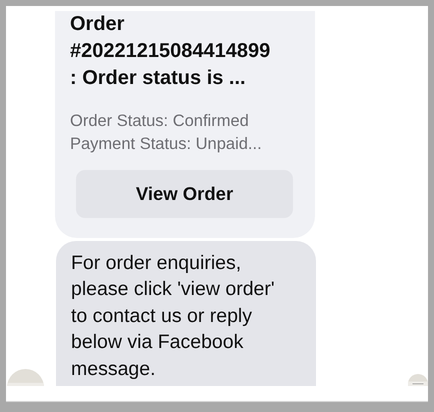 The width and height of the screenshot is (434, 412). Describe the element at coordinates (184, 194) in the screenshot. I see `view-order-button: View Order` at that location.